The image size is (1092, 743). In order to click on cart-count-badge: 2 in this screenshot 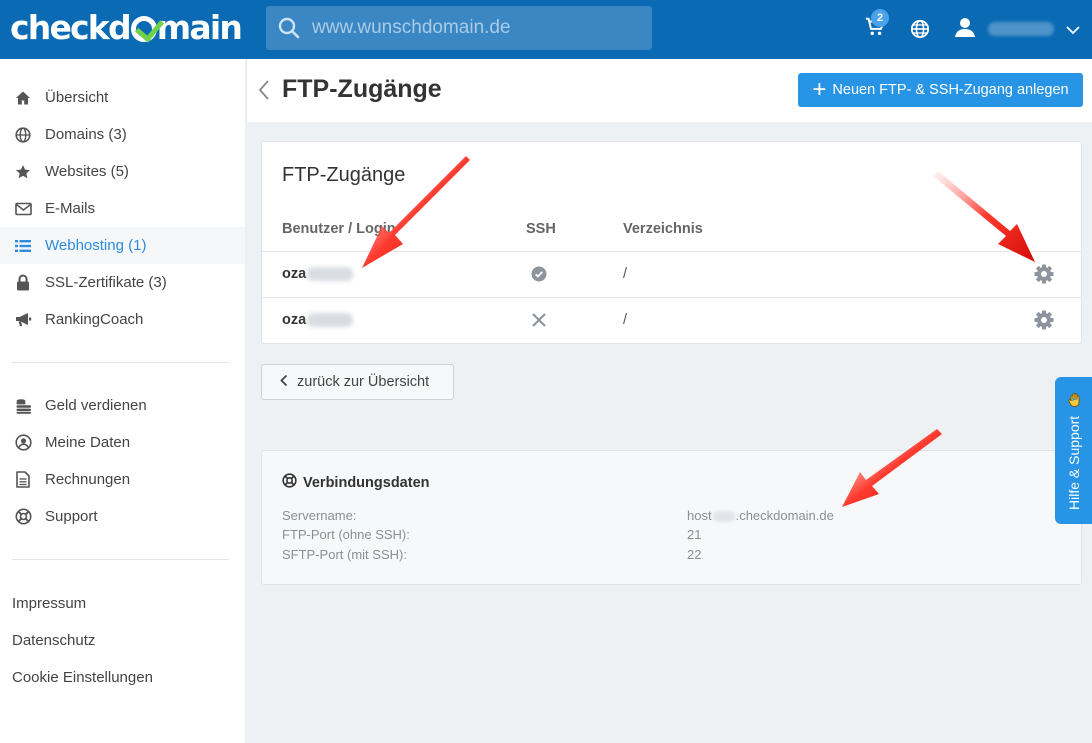, I will do `click(880, 18)`.